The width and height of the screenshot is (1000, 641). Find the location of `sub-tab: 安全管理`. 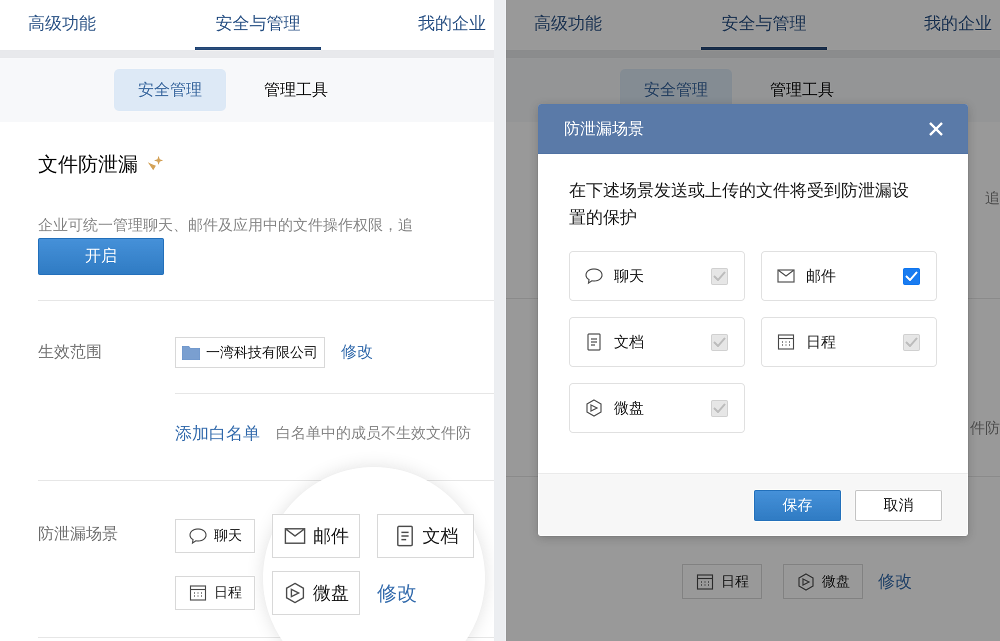

sub-tab: 安全管理 is located at coordinates (170, 90).